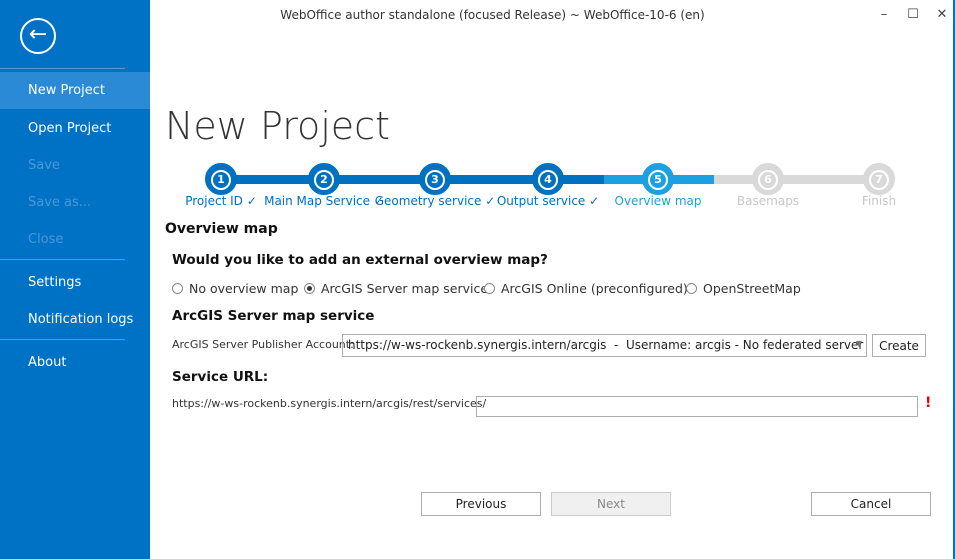 This screenshot has width=955, height=559. Describe the element at coordinates (263, 344) in the screenshot. I see `publisher-account-label: ArcGIS Server Publisher Account:` at that location.